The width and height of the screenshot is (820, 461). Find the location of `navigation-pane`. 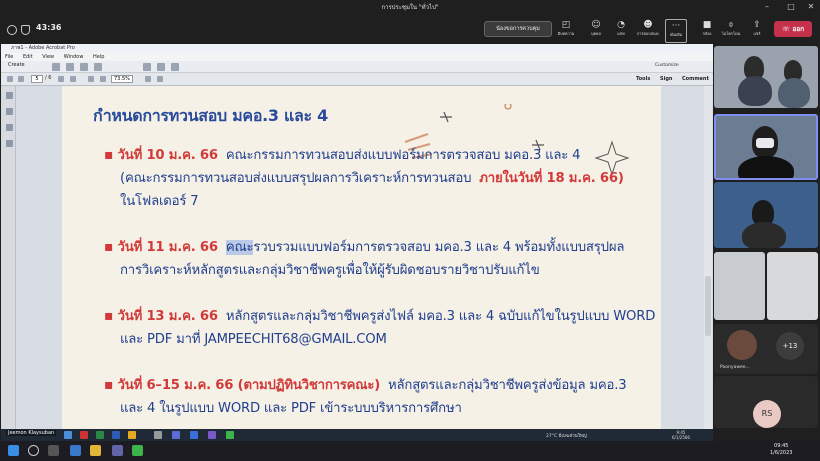

navigation-pane is located at coordinates (8, 257).